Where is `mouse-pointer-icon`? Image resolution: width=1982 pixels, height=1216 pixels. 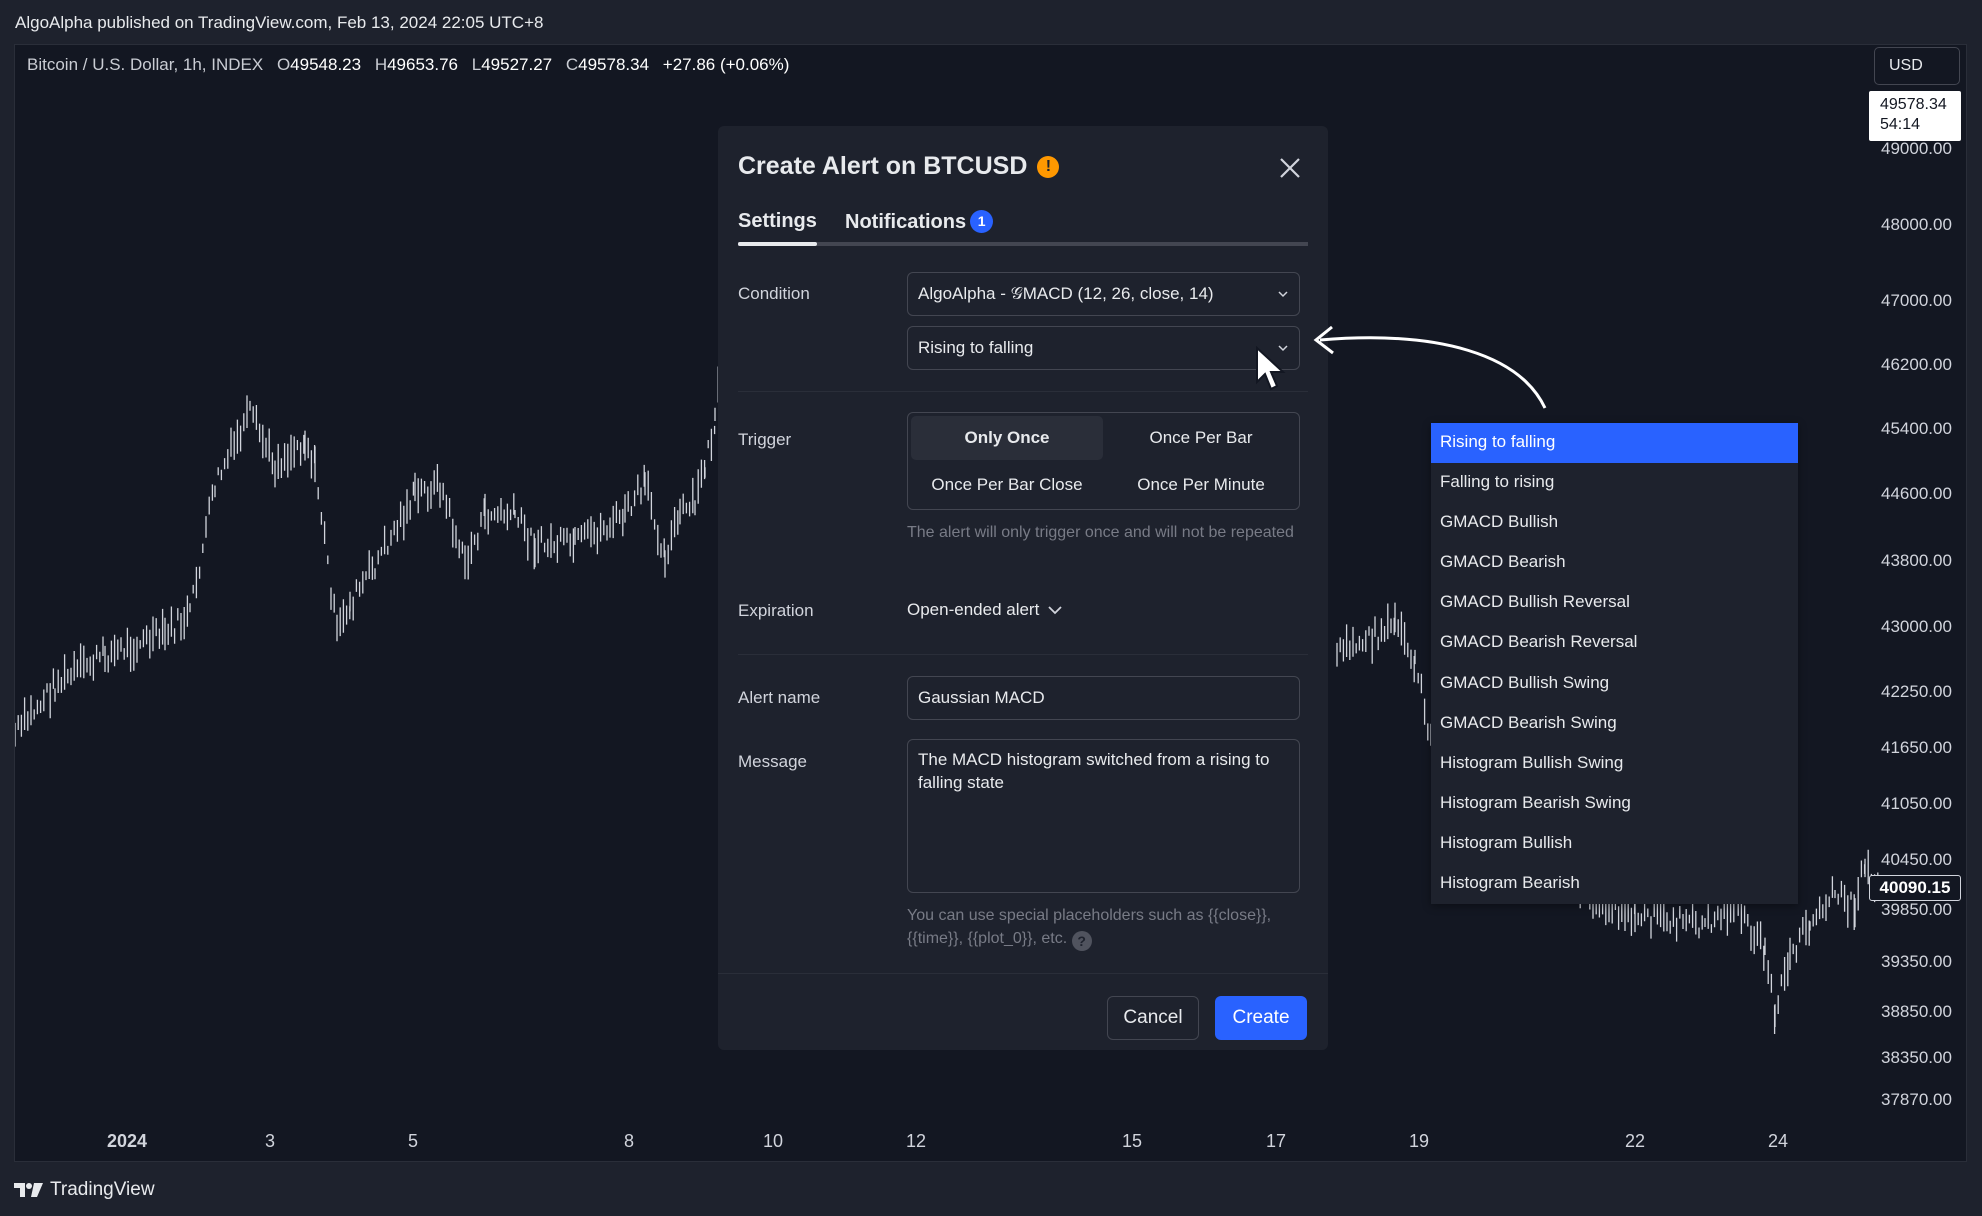 mouse-pointer-icon is located at coordinates (1271, 368).